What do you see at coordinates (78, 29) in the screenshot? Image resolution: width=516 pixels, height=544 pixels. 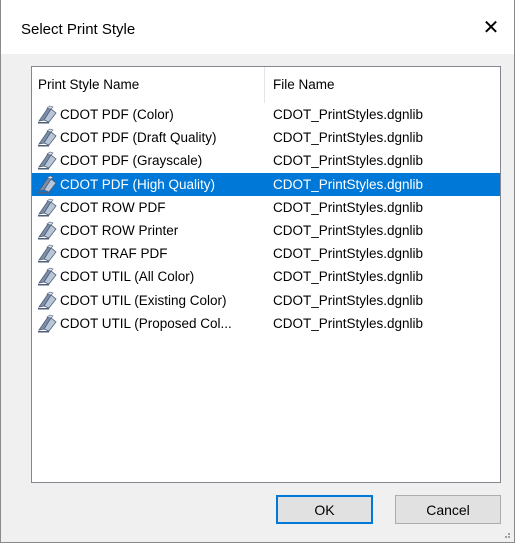 I see `dialog-title: Select Print Style` at bounding box center [78, 29].